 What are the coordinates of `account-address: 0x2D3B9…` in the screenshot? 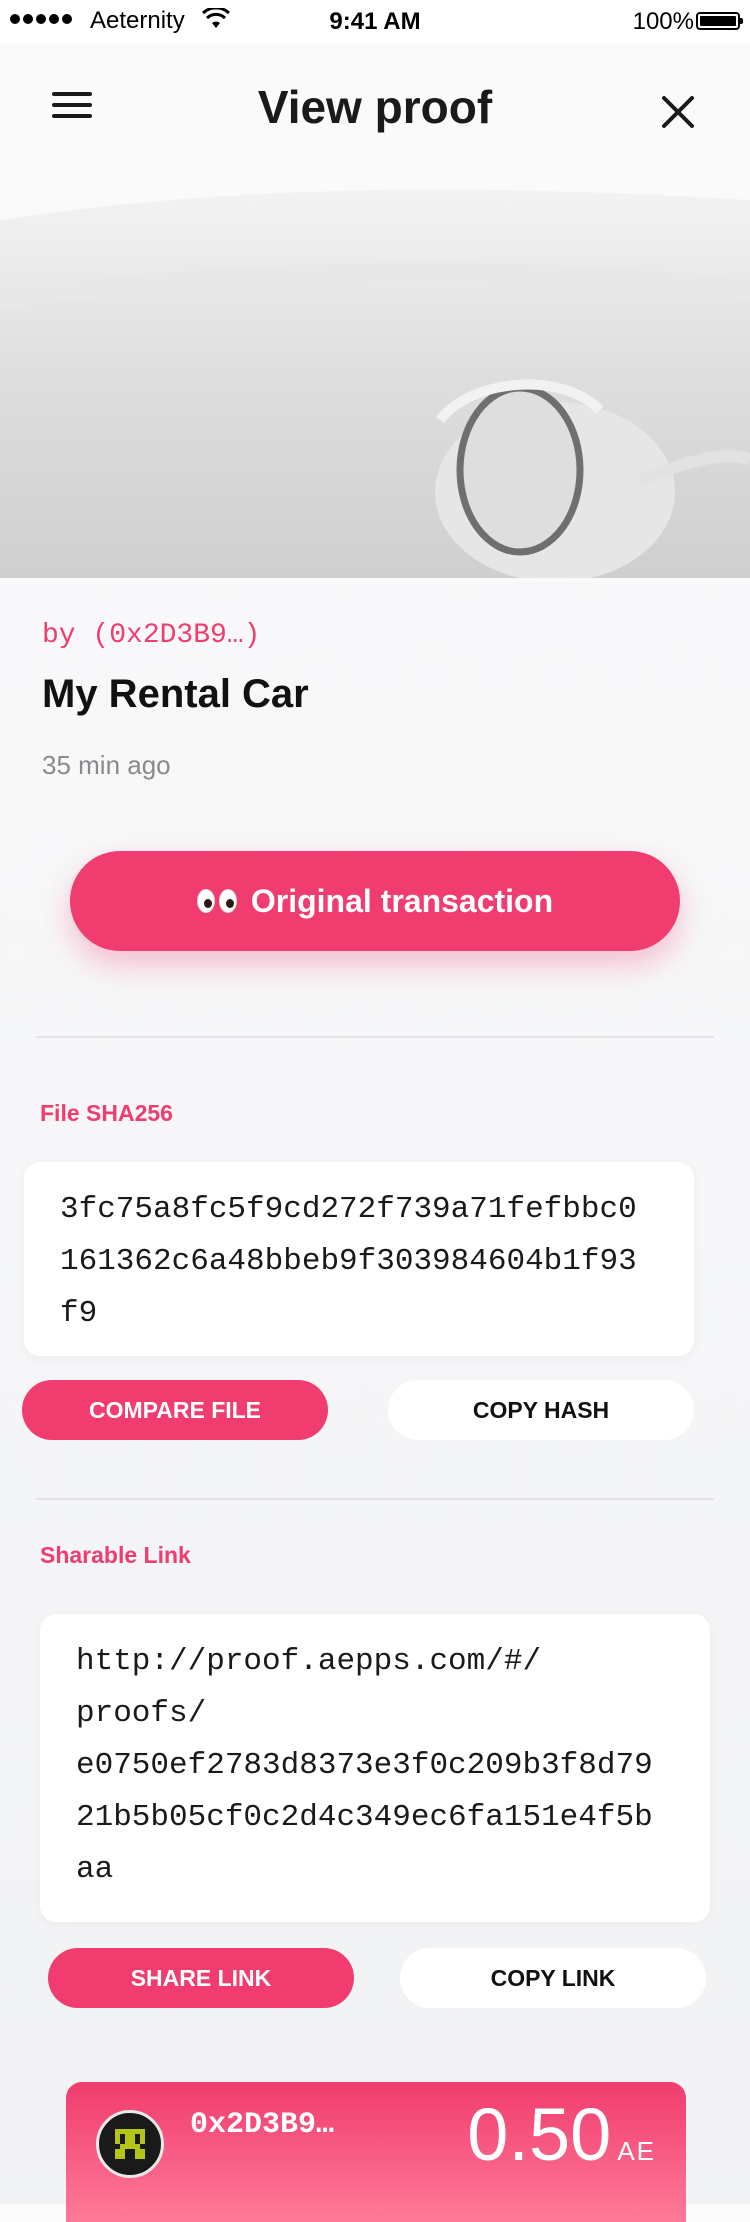 It's located at (262, 2125).